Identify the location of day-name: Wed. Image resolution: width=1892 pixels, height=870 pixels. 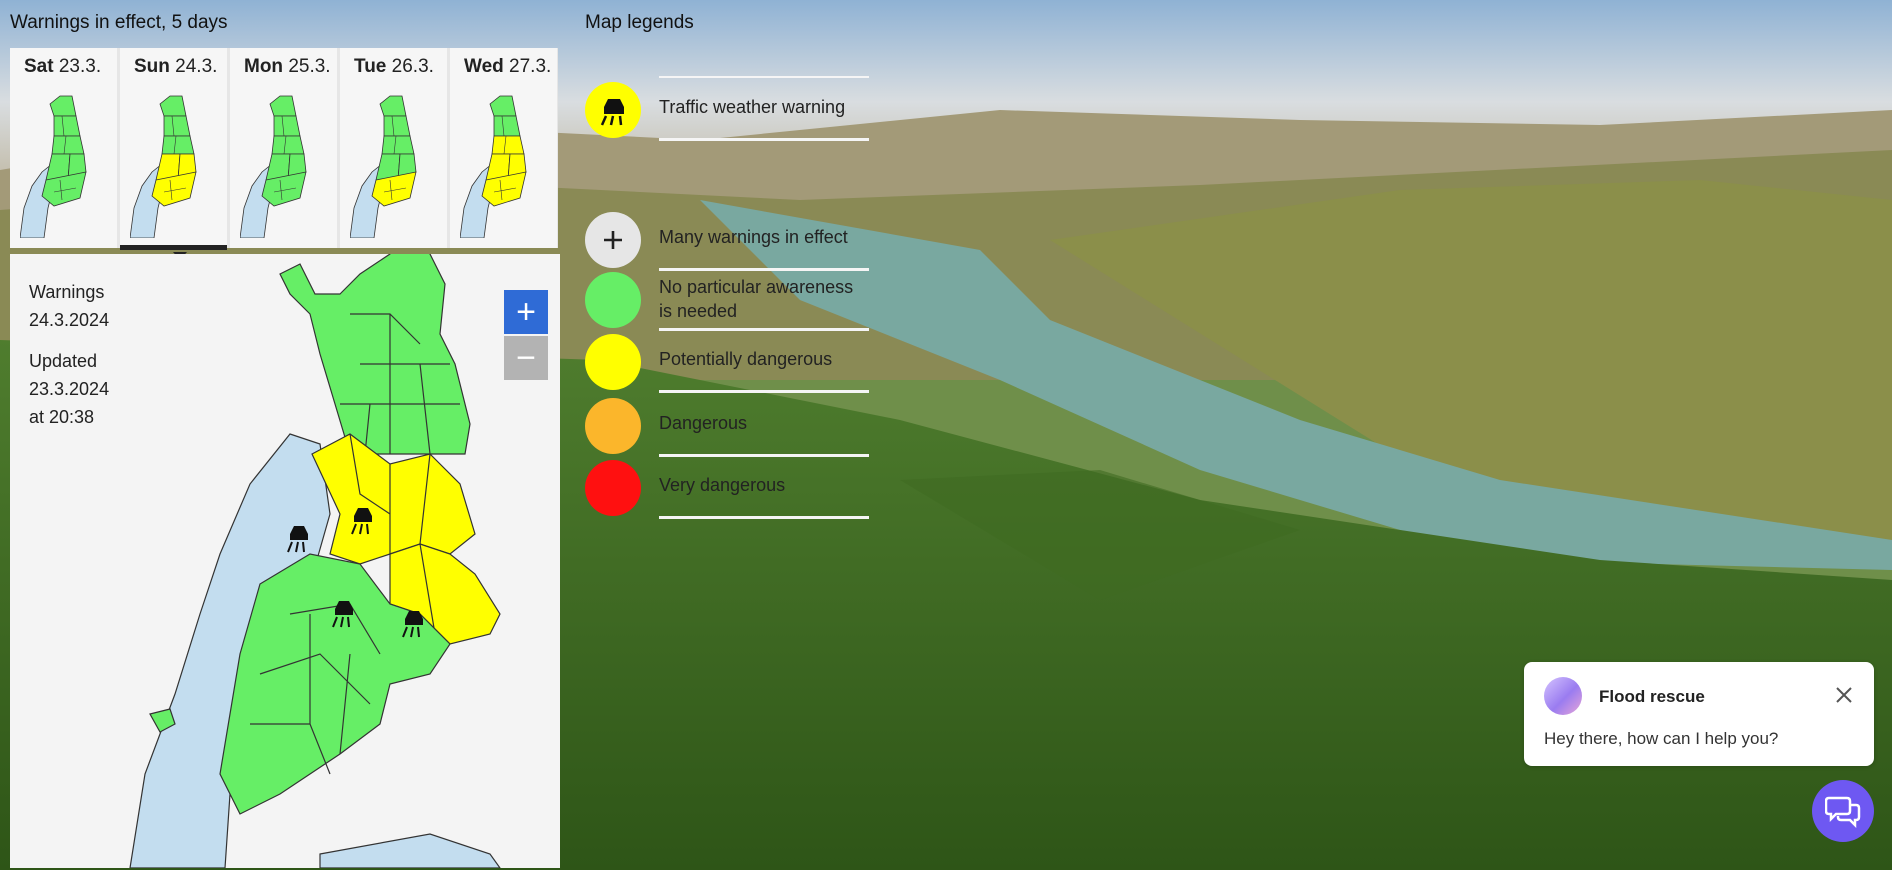
(484, 66).